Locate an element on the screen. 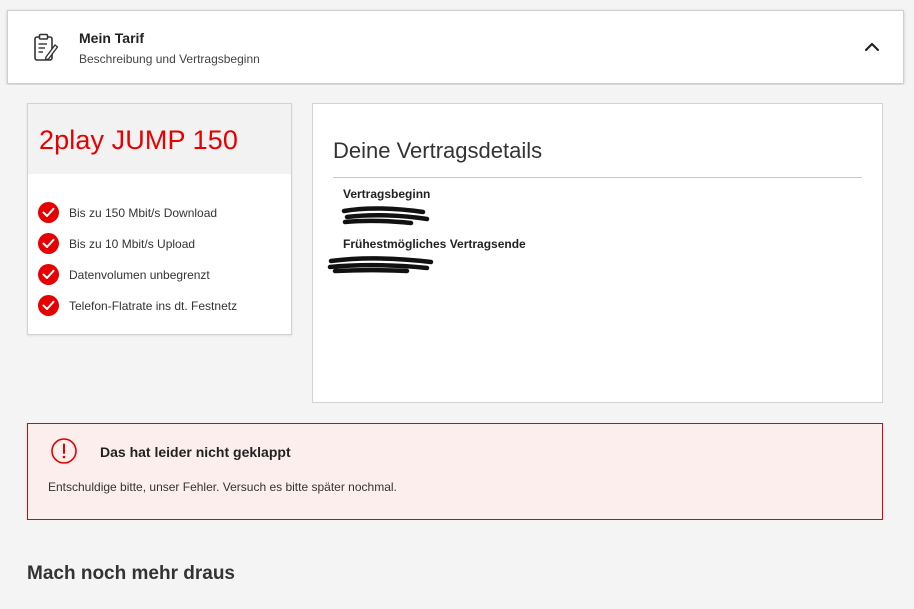 Image resolution: width=914 pixels, height=609 pixels. redacted-contract-start is located at coordinates (385, 216).